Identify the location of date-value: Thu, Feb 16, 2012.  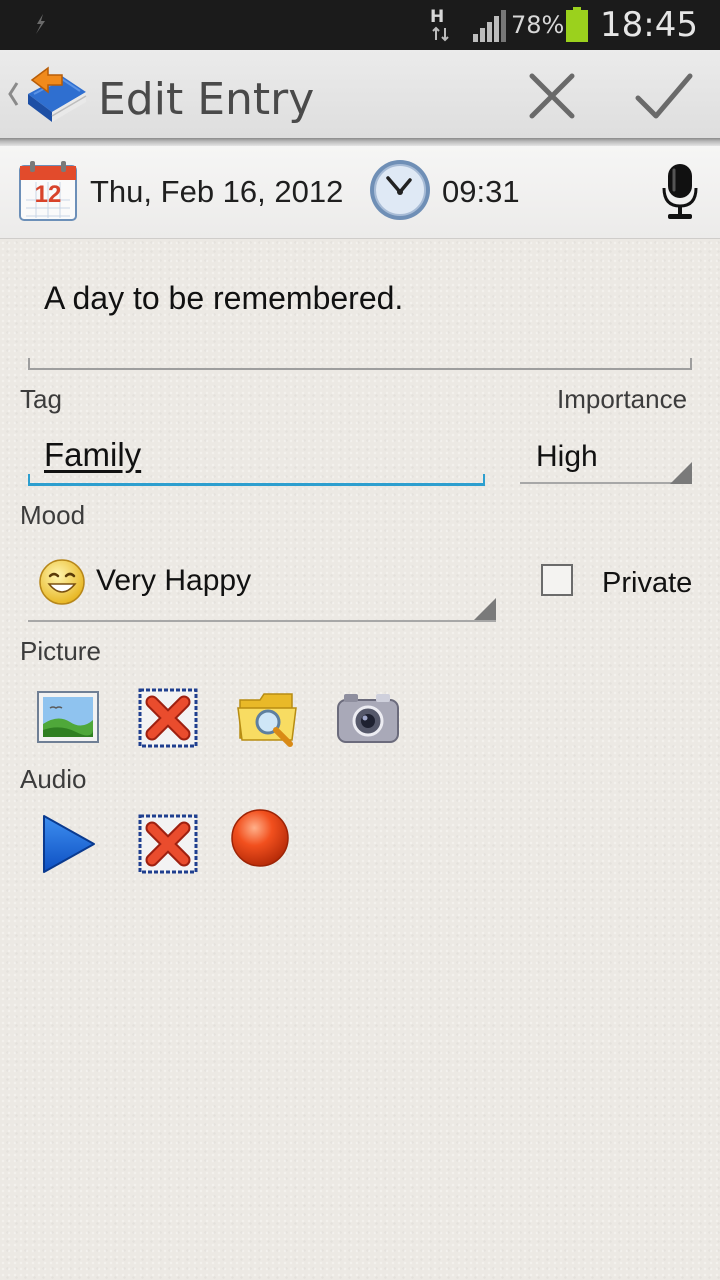
(216, 192).